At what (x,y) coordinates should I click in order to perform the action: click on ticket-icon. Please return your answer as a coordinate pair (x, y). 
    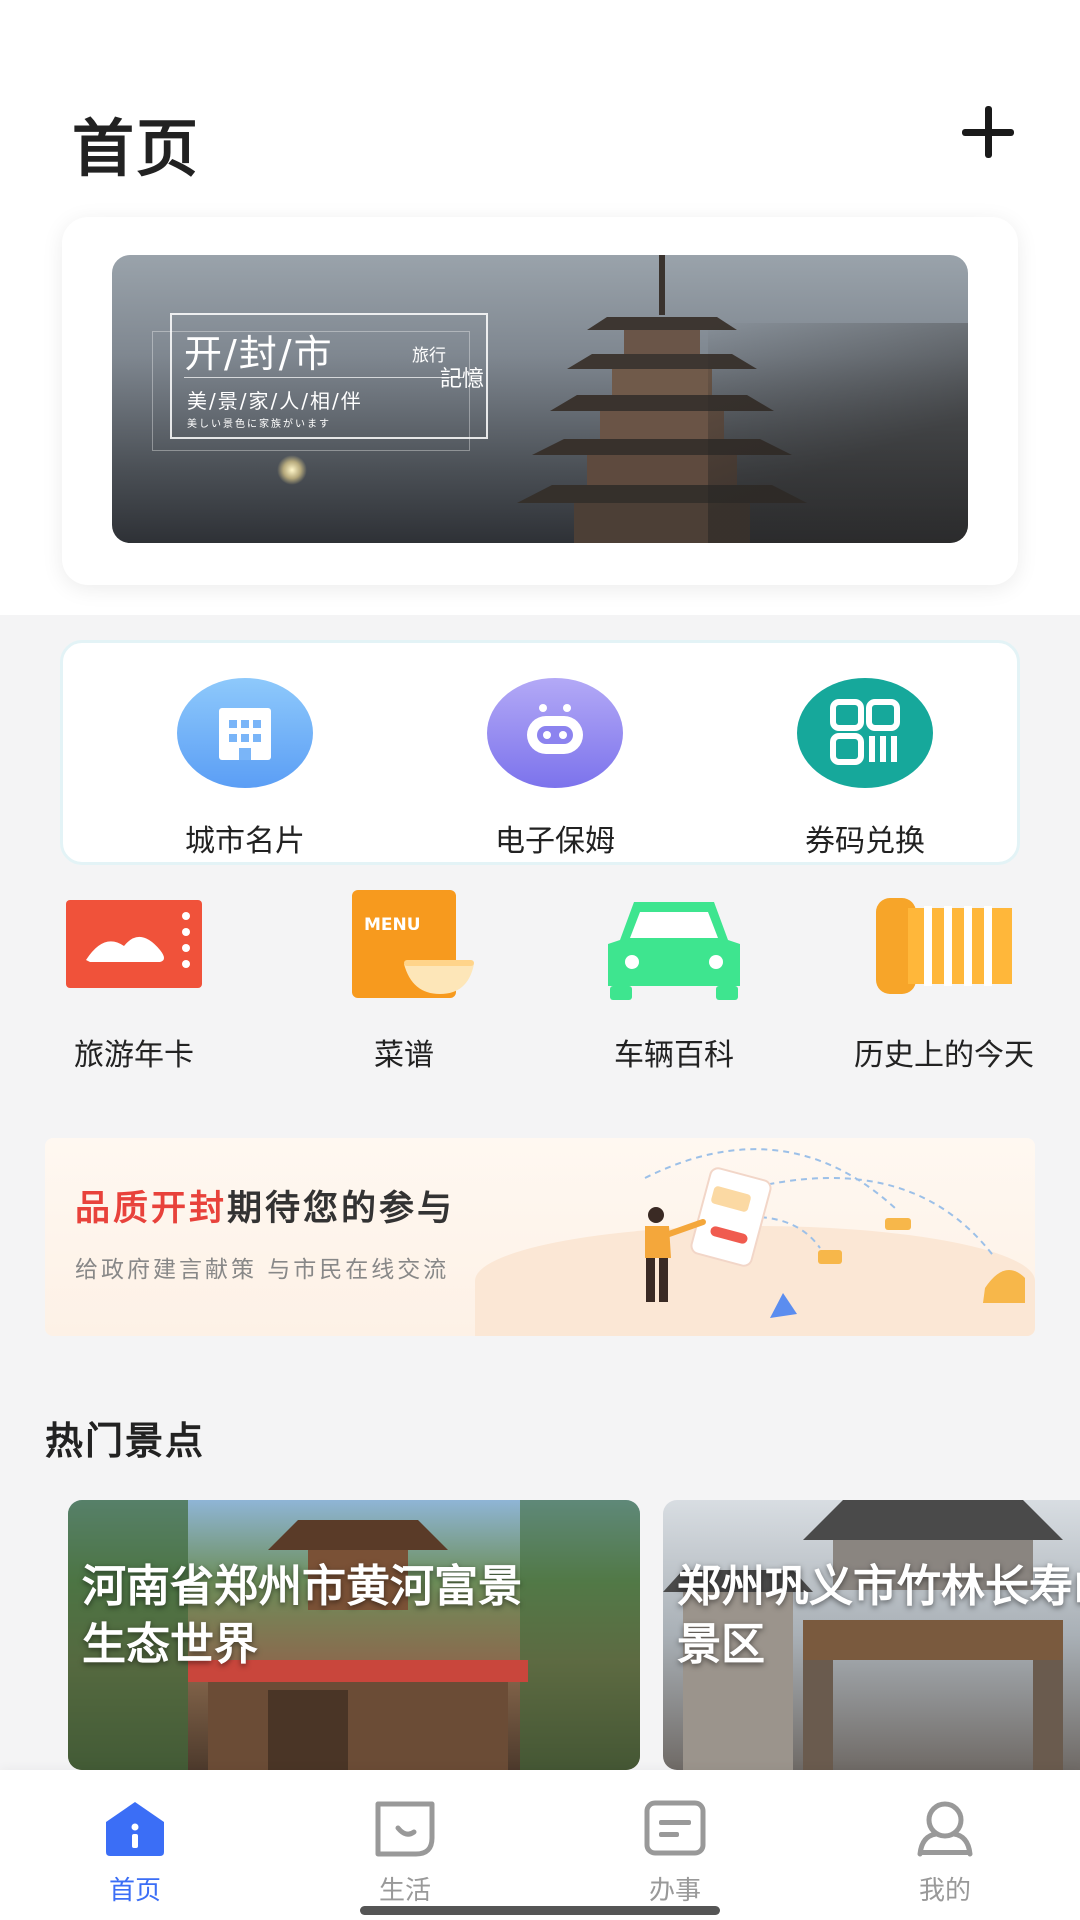
    Looking at the image, I should click on (134, 945).